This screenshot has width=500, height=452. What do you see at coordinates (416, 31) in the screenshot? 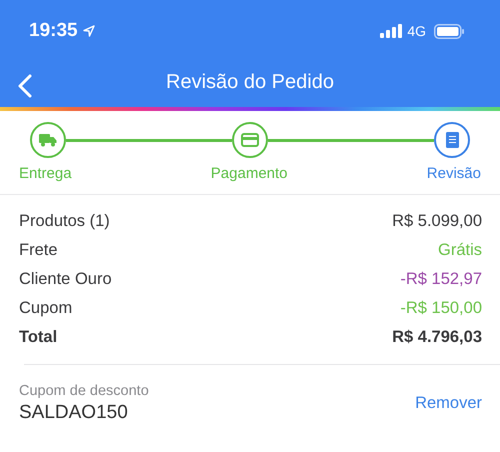
I see `network-label: 4G` at bounding box center [416, 31].